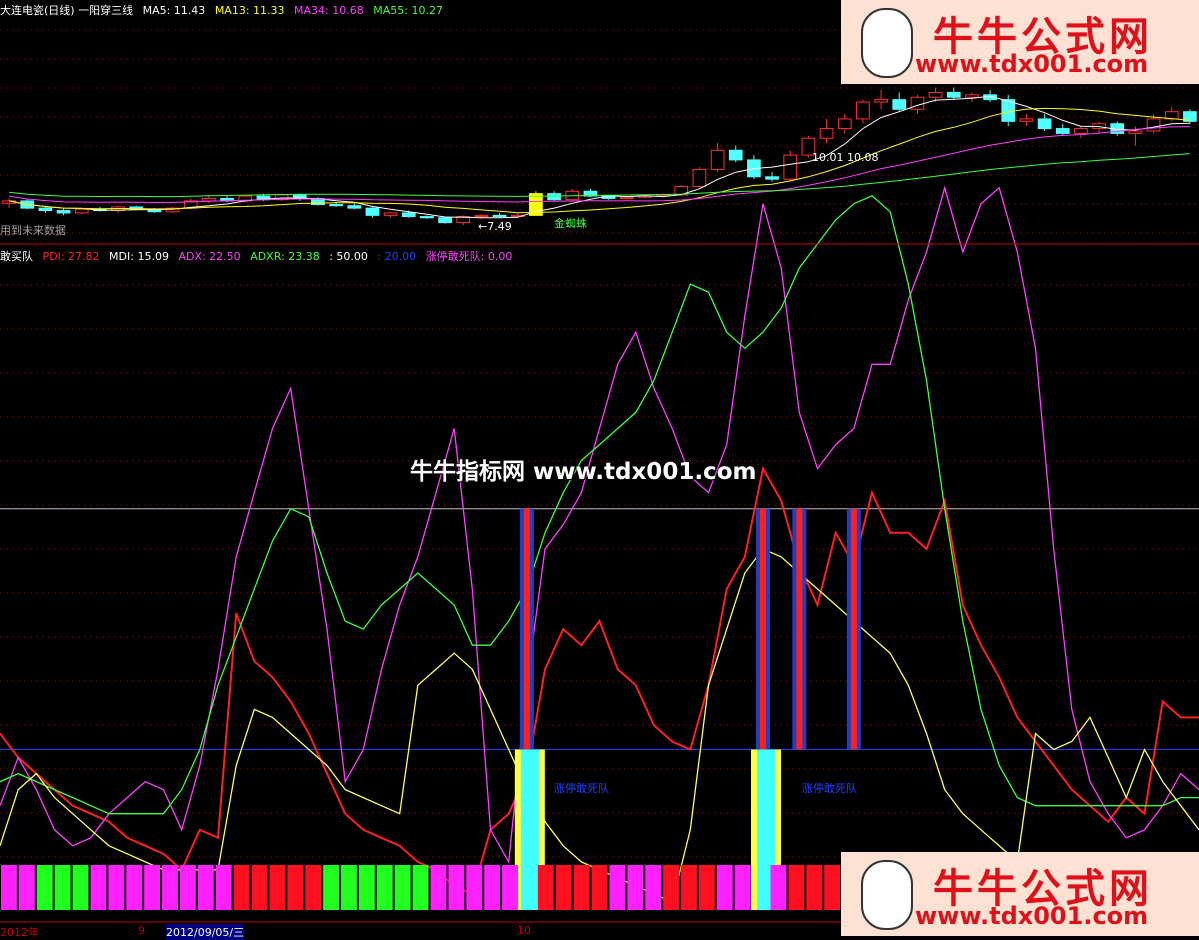 The image size is (1199, 940). What do you see at coordinates (845, 157) in the screenshot?
I see `price-mark-annotation: 10.01 10.08` at bounding box center [845, 157].